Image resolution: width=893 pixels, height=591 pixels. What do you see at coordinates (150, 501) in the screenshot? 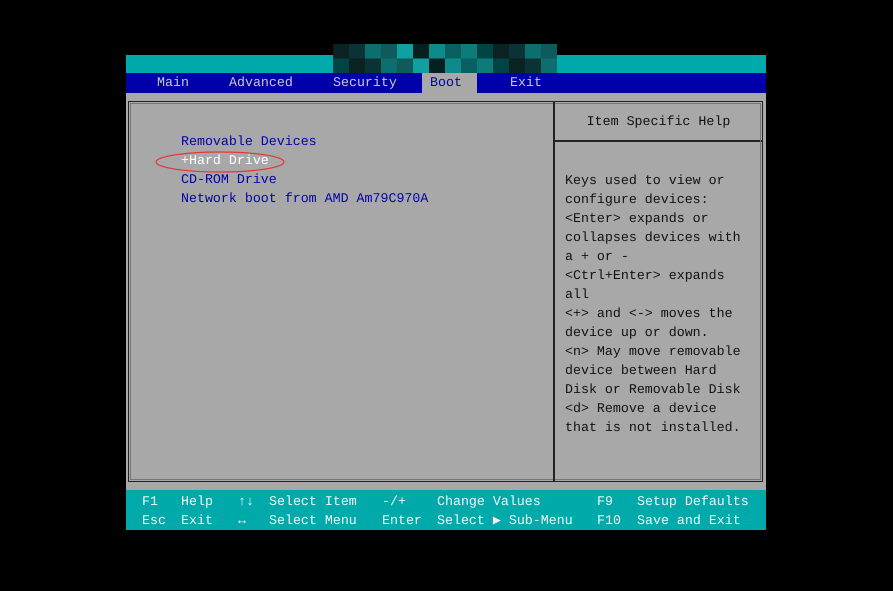
I see `shortcut-key: F1` at bounding box center [150, 501].